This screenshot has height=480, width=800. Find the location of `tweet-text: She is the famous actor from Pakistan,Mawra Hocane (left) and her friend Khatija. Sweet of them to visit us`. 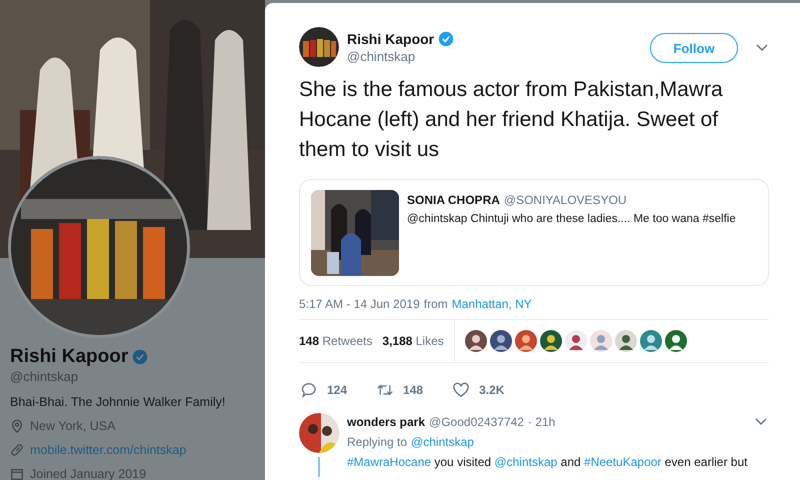

tweet-text: She is the famous actor from Pakistan,Mawra Hocane (left) and her friend Khatija. Sweet of them to visit us is located at coordinates (511, 120).